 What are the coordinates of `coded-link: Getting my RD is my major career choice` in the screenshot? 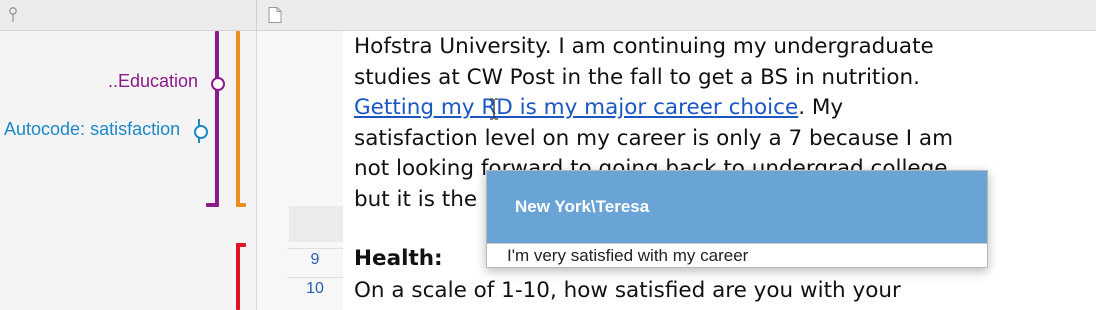 It's located at (576, 107).